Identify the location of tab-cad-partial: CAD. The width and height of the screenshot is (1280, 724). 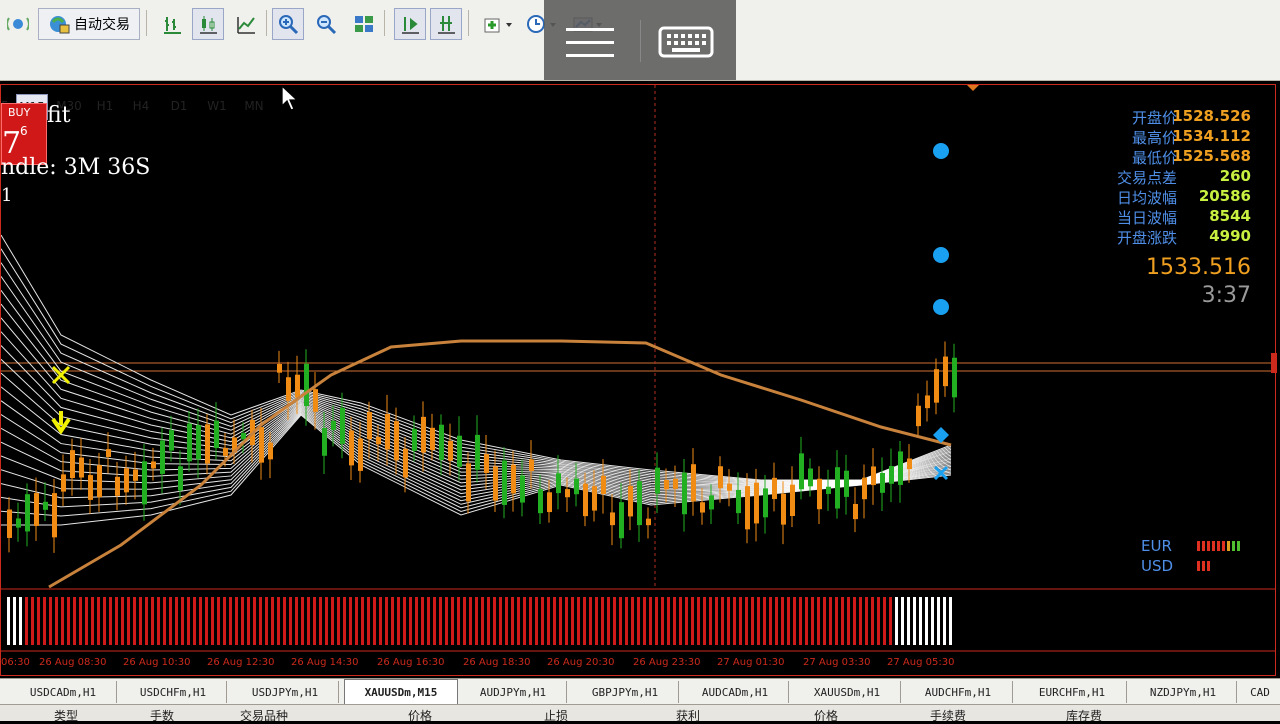
(1260, 692).